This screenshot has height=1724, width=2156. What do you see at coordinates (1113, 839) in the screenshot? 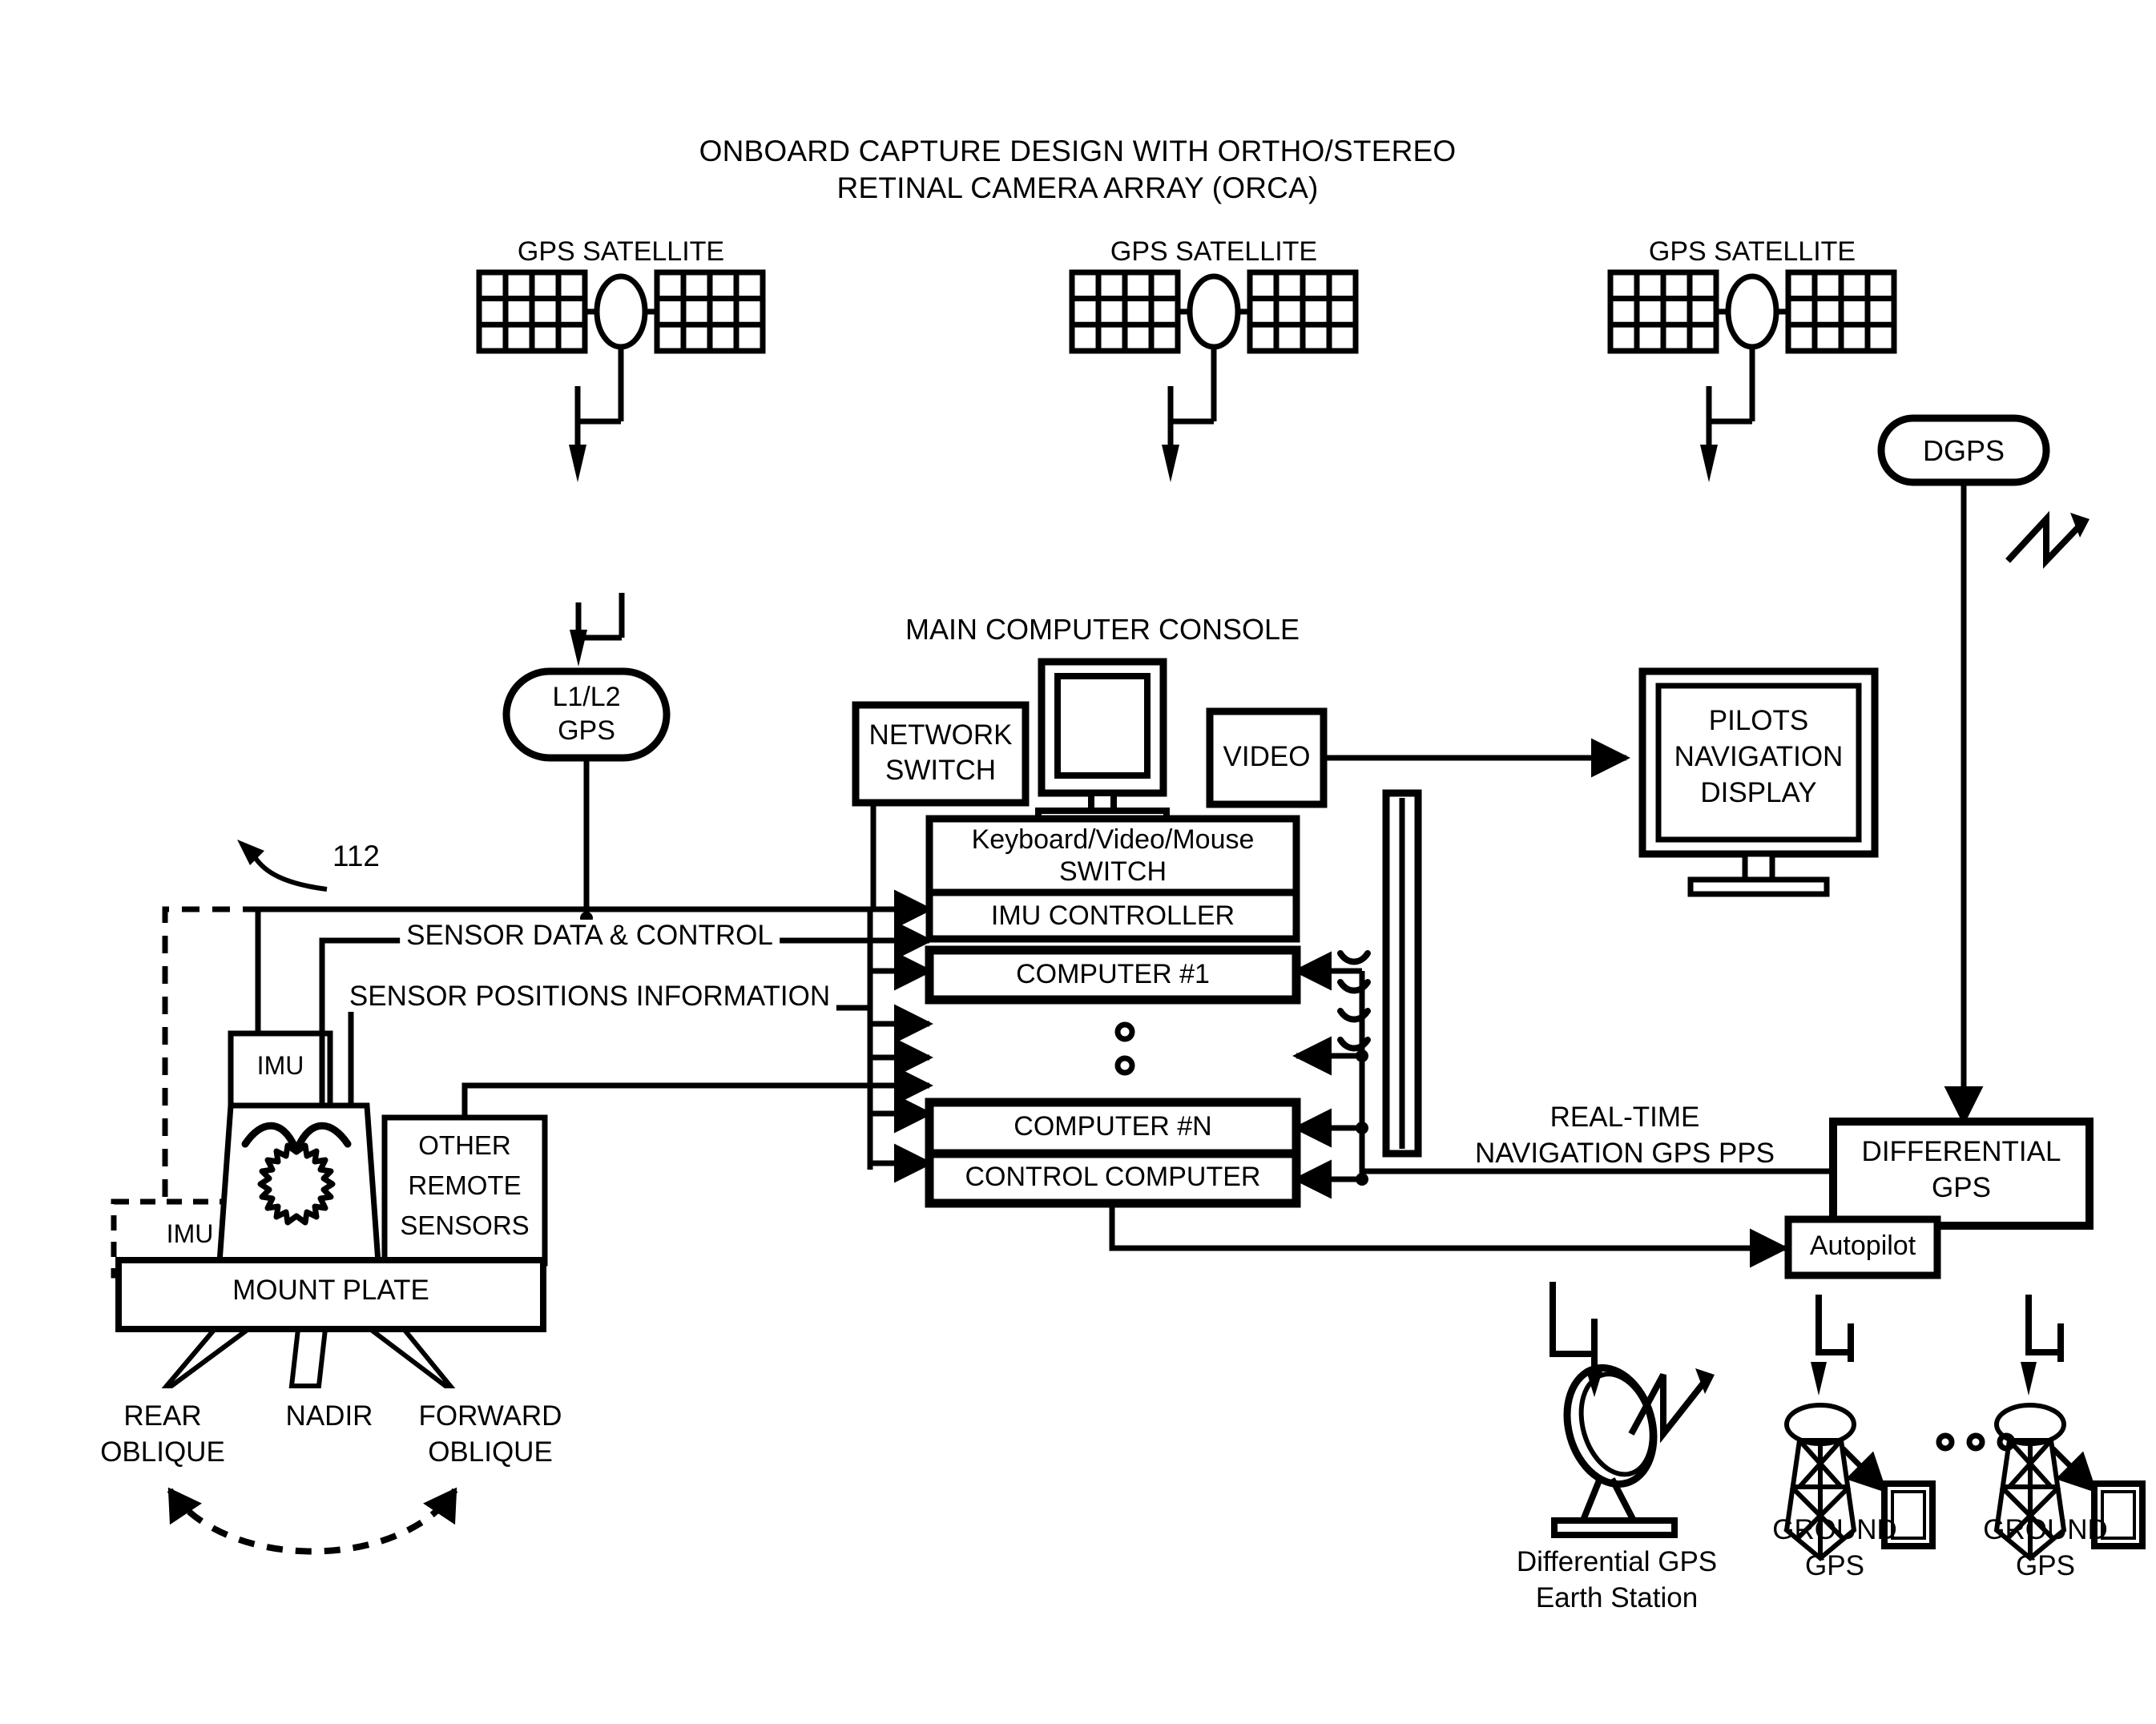
I see `kvm-switch-label-line1: Keyboard/Video/Mouse` at bounding box center [1113, 839].